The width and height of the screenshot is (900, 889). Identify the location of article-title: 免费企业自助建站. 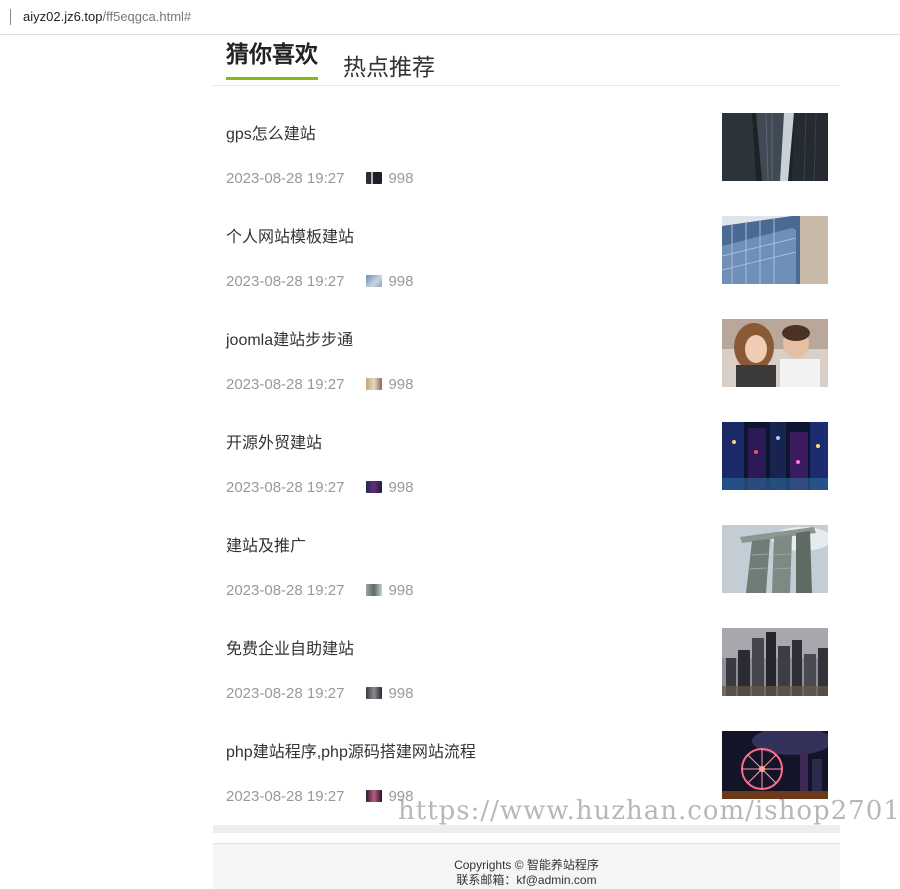
(290, 647).